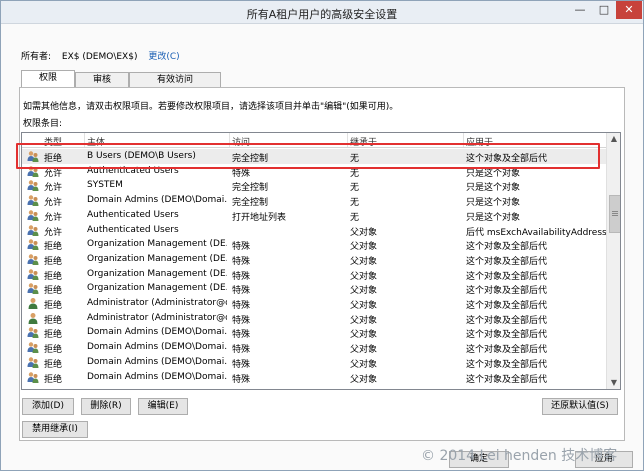  What do you see at coordinates (43, 124) in the screenshot?
I see `permission-entries-label: 权限条目:` at bounding box center [43, 124].